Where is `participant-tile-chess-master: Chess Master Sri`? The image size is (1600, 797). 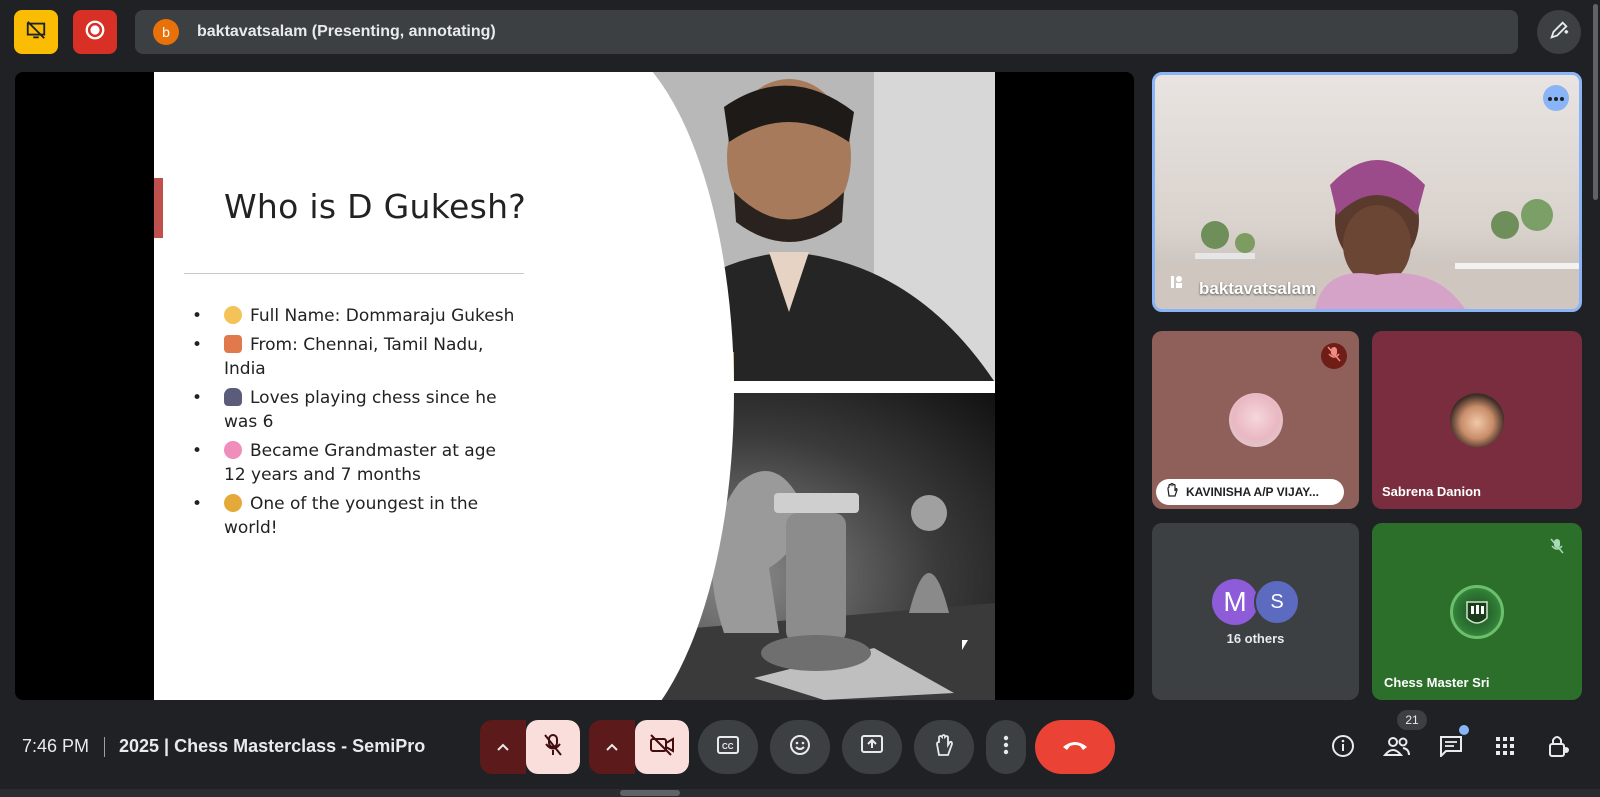 participant-tile-chess-master: Chess Master Sri is located at coordinates (1477, 611).